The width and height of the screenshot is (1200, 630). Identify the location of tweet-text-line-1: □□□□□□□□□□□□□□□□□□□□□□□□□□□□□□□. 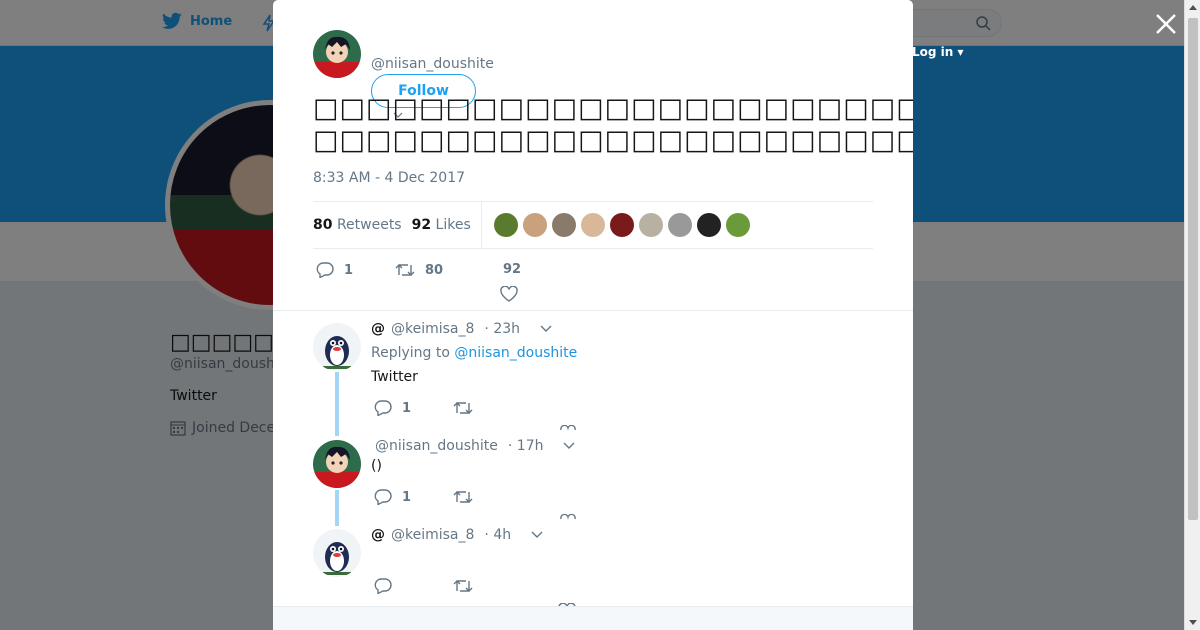
(613, 108).